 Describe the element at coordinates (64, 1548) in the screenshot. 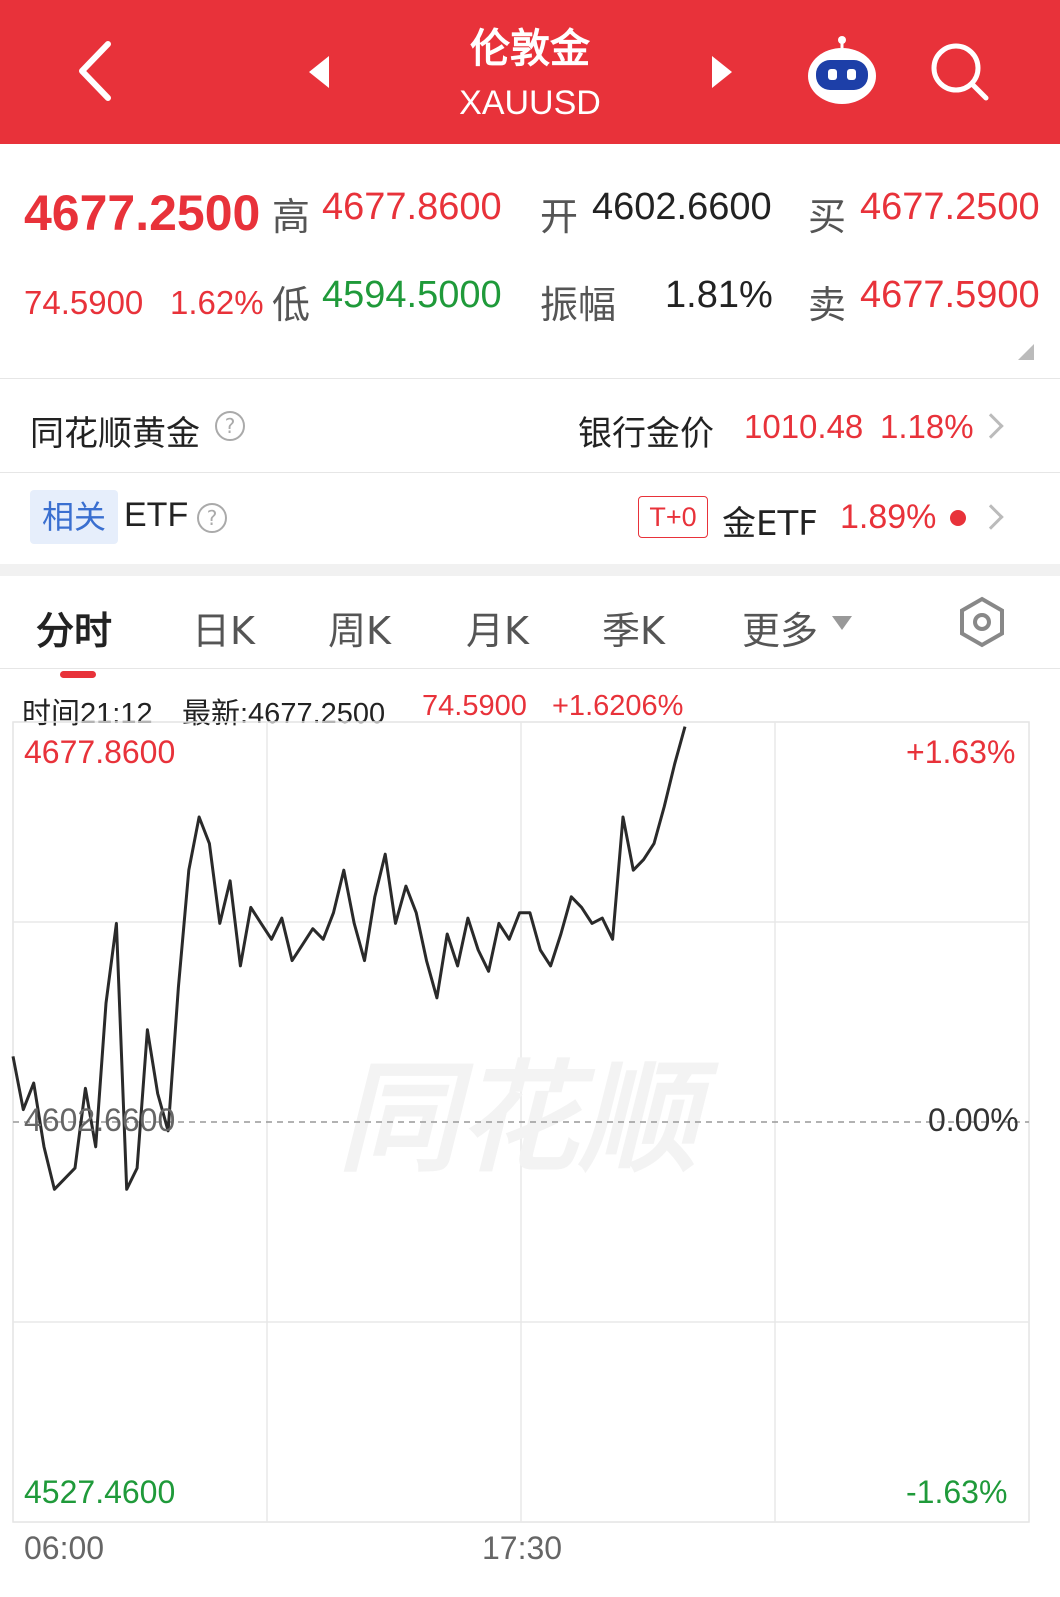

I see `x-axis-start: 06:00` at that location.